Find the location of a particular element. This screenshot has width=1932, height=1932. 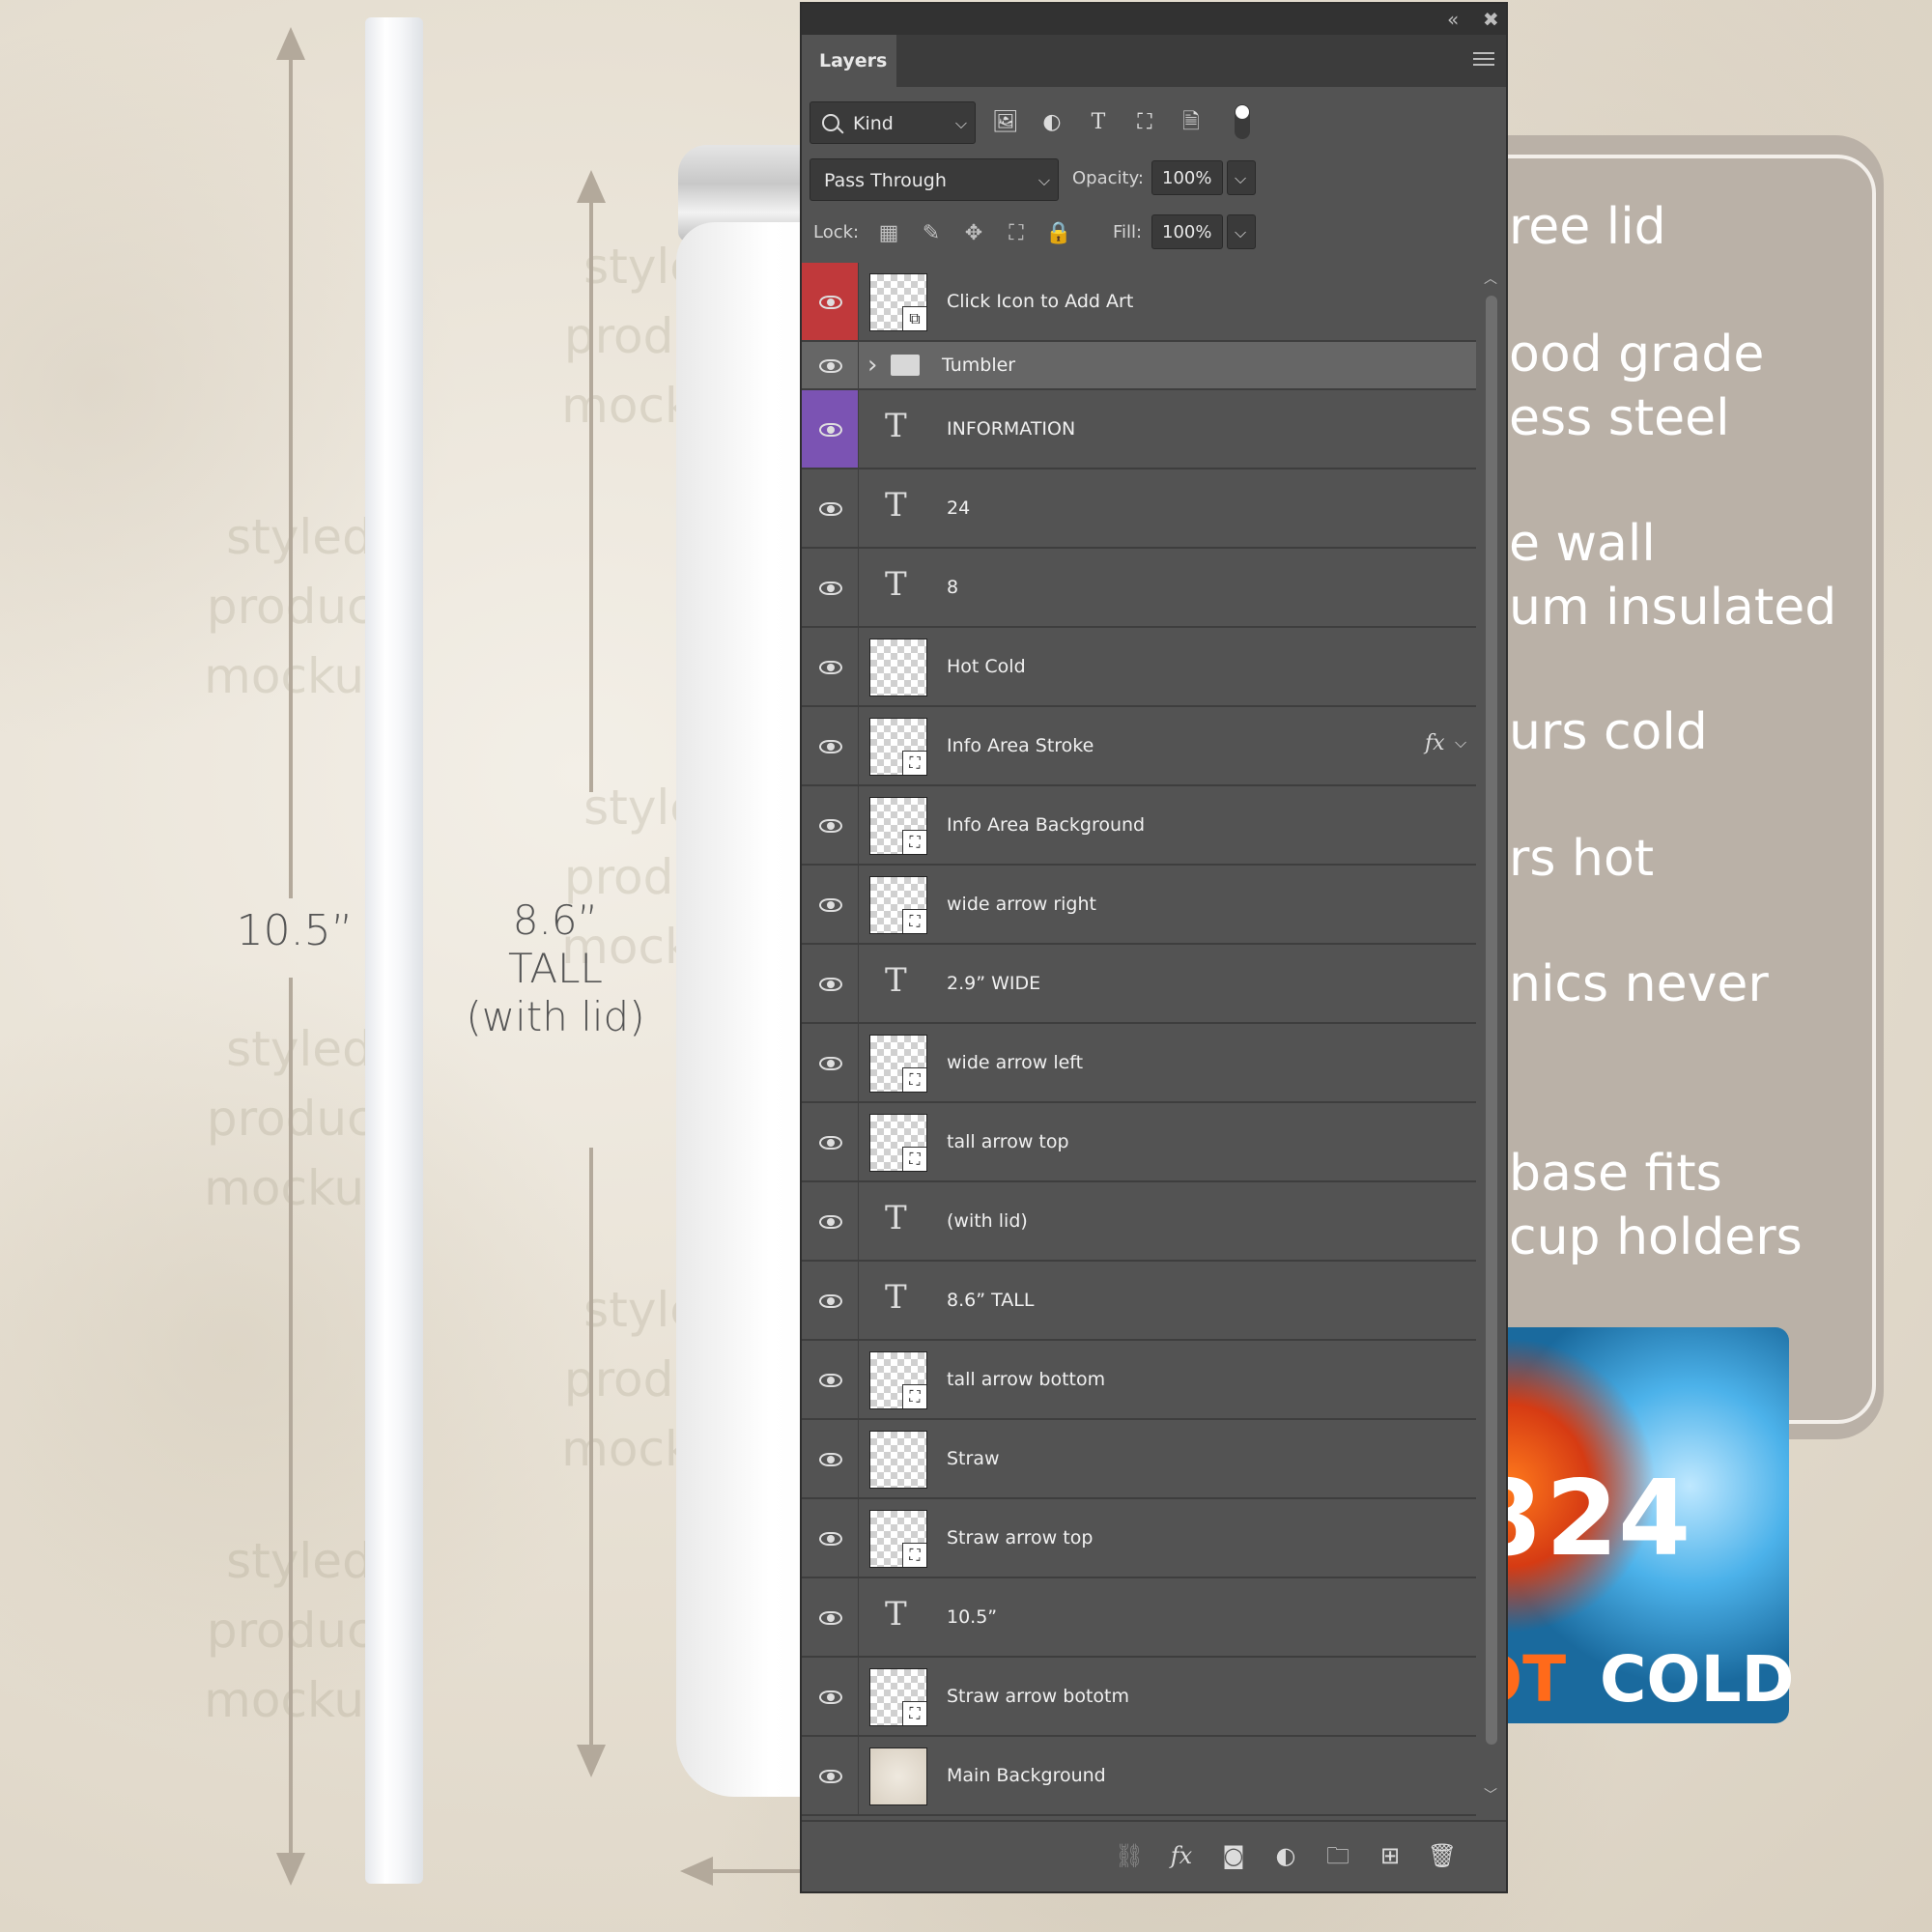

panel-menu-icon is located at coordinates (1483, 61).